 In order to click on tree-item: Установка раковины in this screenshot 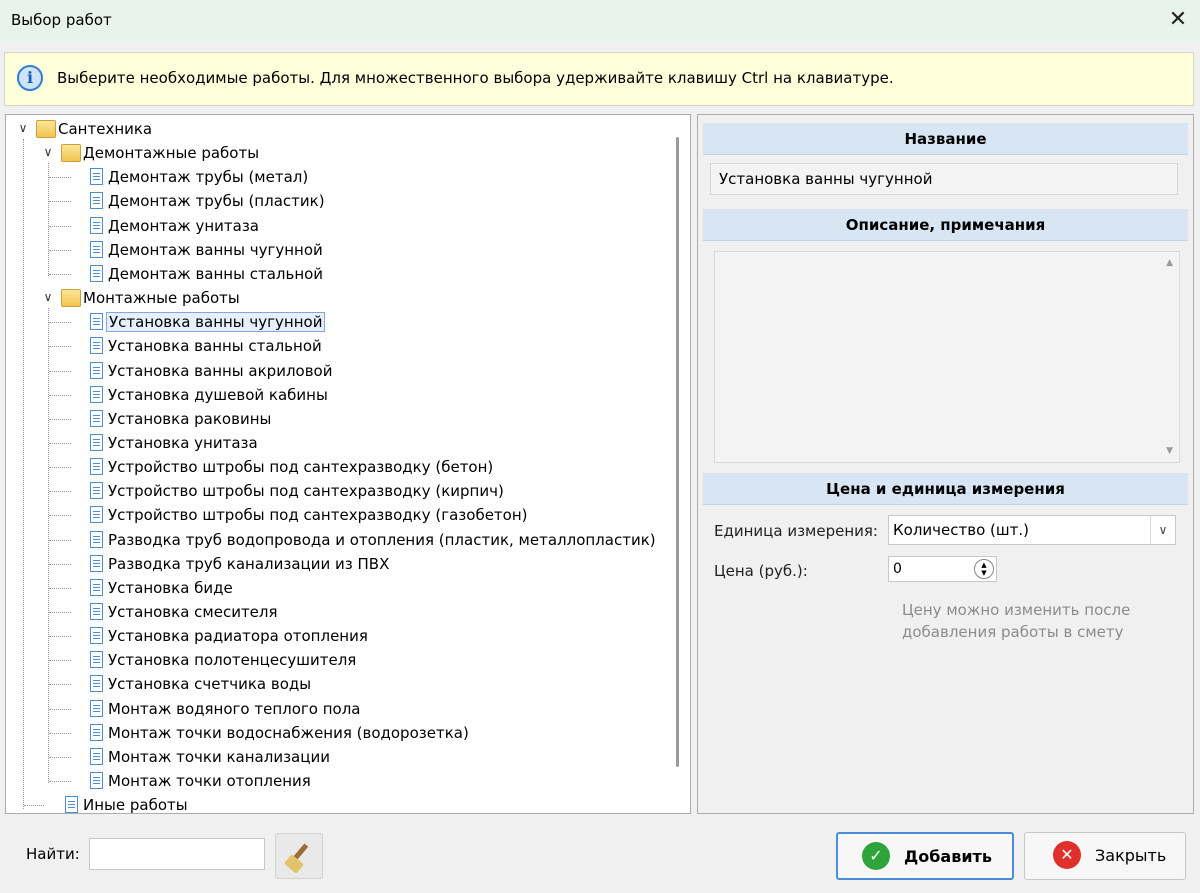, I will do `click(366, 420)`.